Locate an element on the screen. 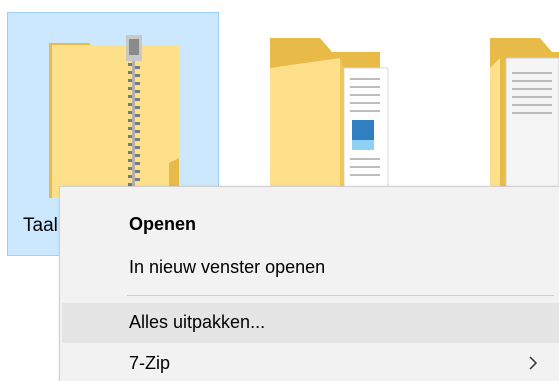 The image size is (559, 381). zip-folder-icon is located at coordinates (114, 116).